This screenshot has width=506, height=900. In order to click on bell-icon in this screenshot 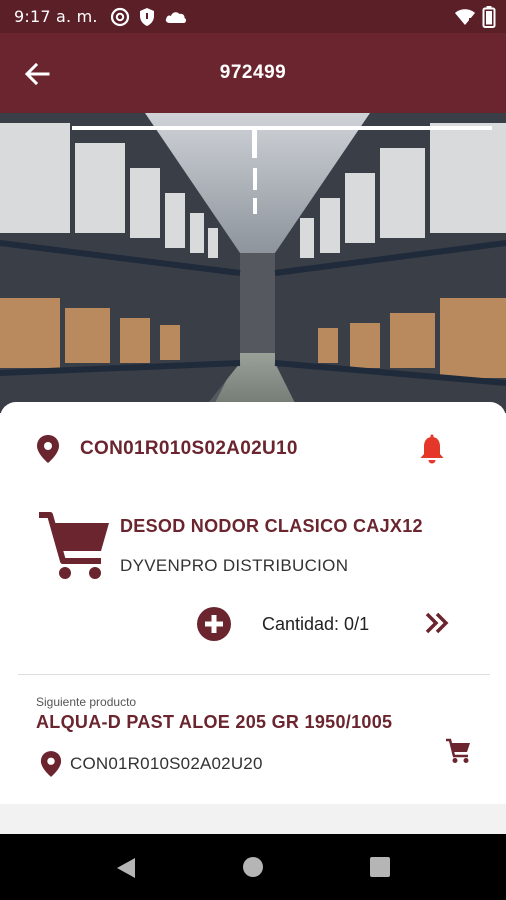, I will do `click(432, 450)`.